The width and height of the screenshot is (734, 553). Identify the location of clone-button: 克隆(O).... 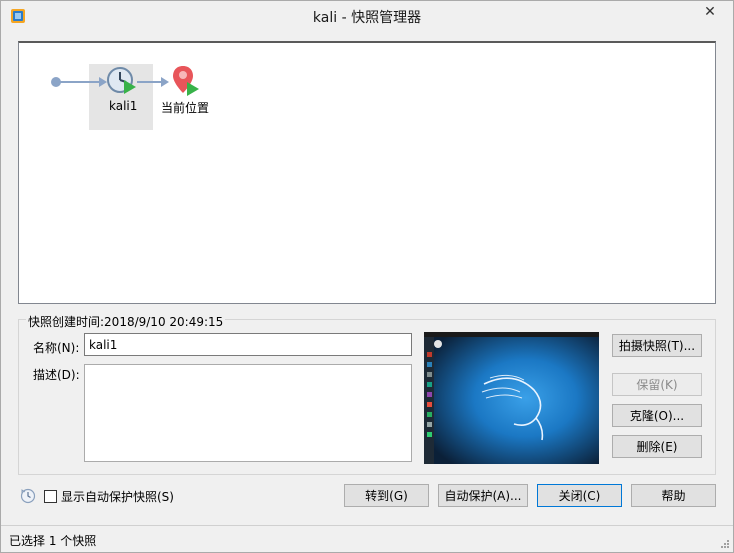
(657, 415).